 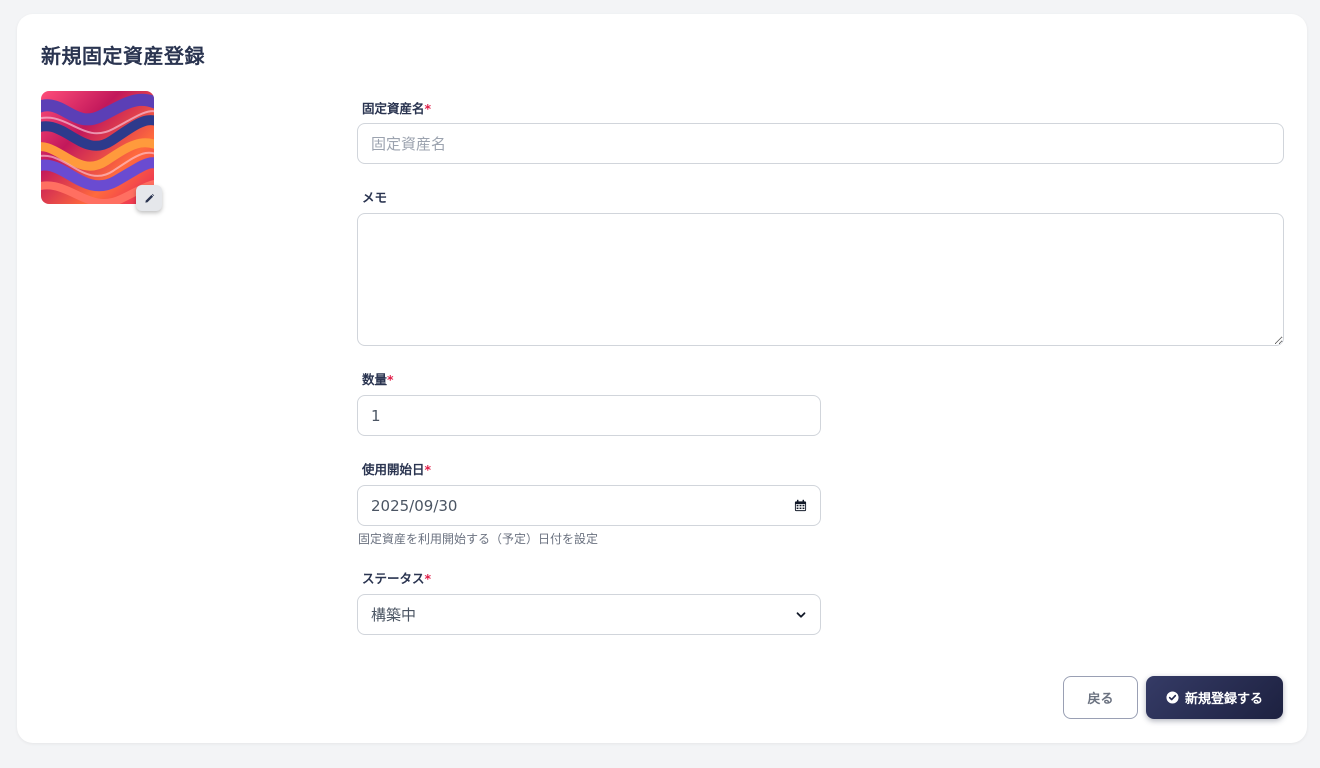 What do you see at coordinates (589, 614) in the screenshot?
I see `status-select: 構築中` at bounding box center [589, 614].